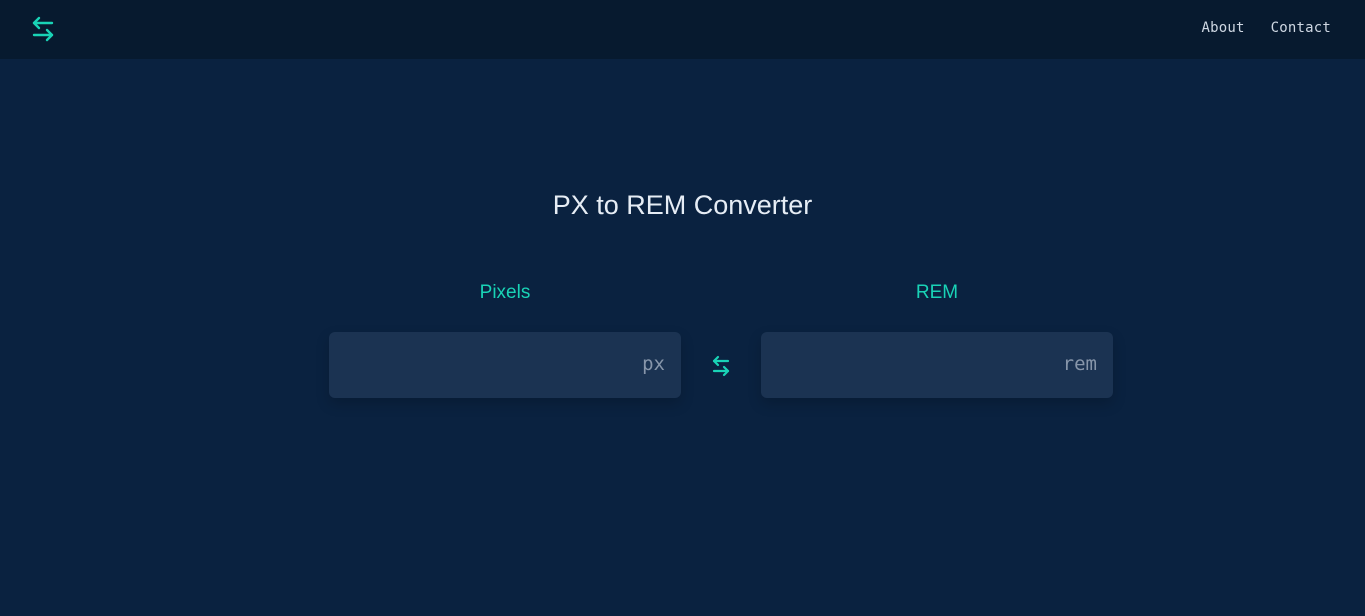 This screenshot has width=1365, height=616. What do you see at coordinates (505, 292) in the screenshot?
I see `pixels-label: Pixels` at bounding box center [505, 292].